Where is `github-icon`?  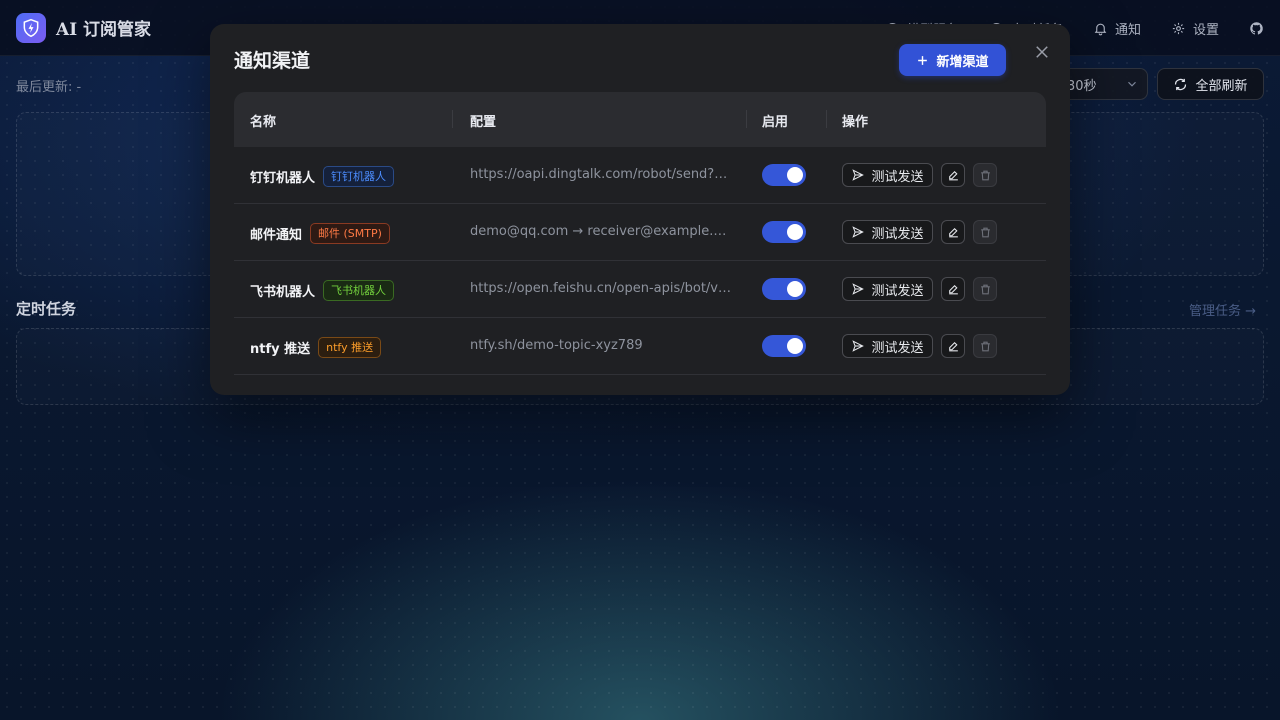 github-icon is located at coordinates (1256, 28).